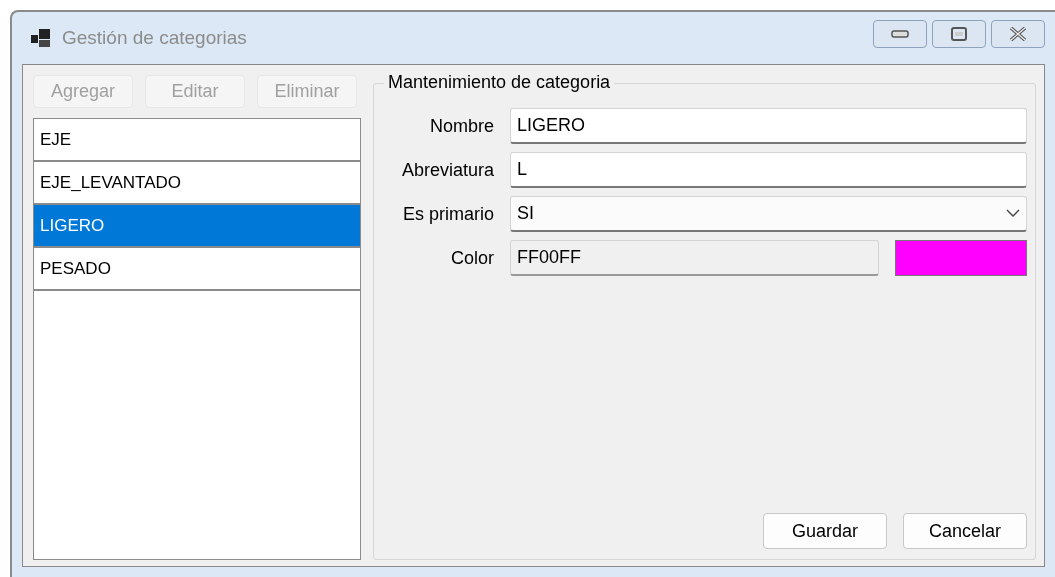 The height and width of the screenshot is (577, 1055). What do you see at coordinates (197, 226) in the screenshot?
I see `list-item: LIGERO` at bounding box center [197, 226].